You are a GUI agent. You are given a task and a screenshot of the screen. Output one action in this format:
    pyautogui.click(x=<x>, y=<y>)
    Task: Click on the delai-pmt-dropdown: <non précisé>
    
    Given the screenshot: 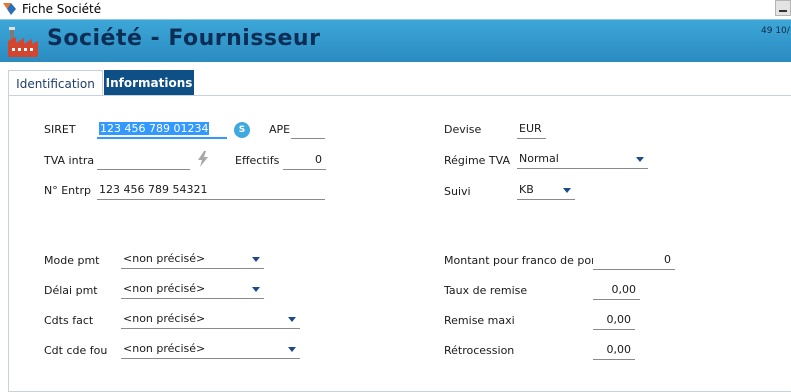 What is the action you would take?
    pyautogui.click(x=192, y=290)
    